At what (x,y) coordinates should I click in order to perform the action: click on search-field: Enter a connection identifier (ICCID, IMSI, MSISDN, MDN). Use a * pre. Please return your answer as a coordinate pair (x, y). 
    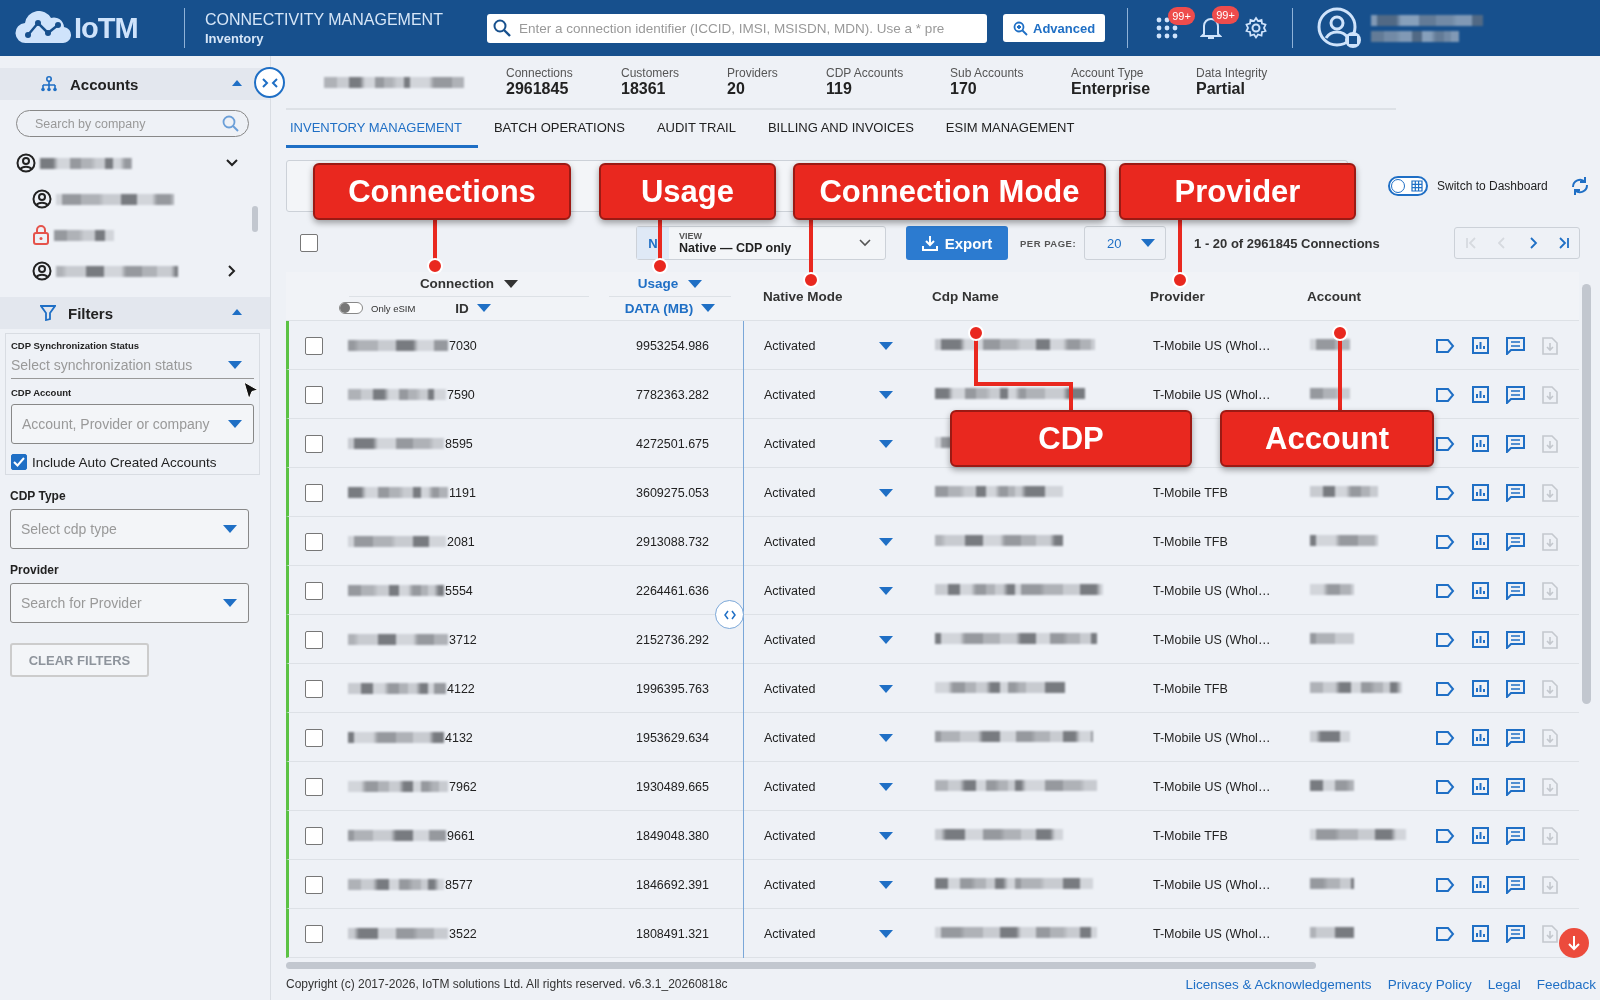
    Looking at the image, I should click on (737, 28).